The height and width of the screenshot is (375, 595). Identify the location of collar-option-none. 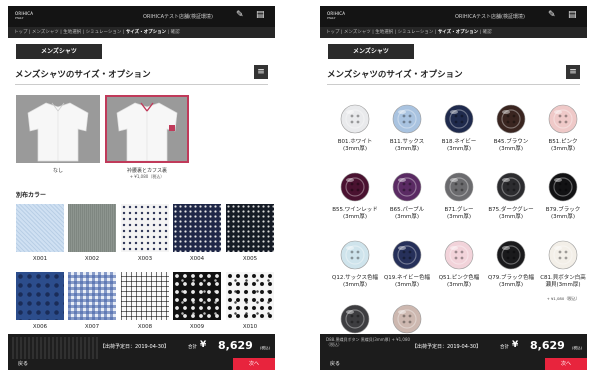
(58, 129).